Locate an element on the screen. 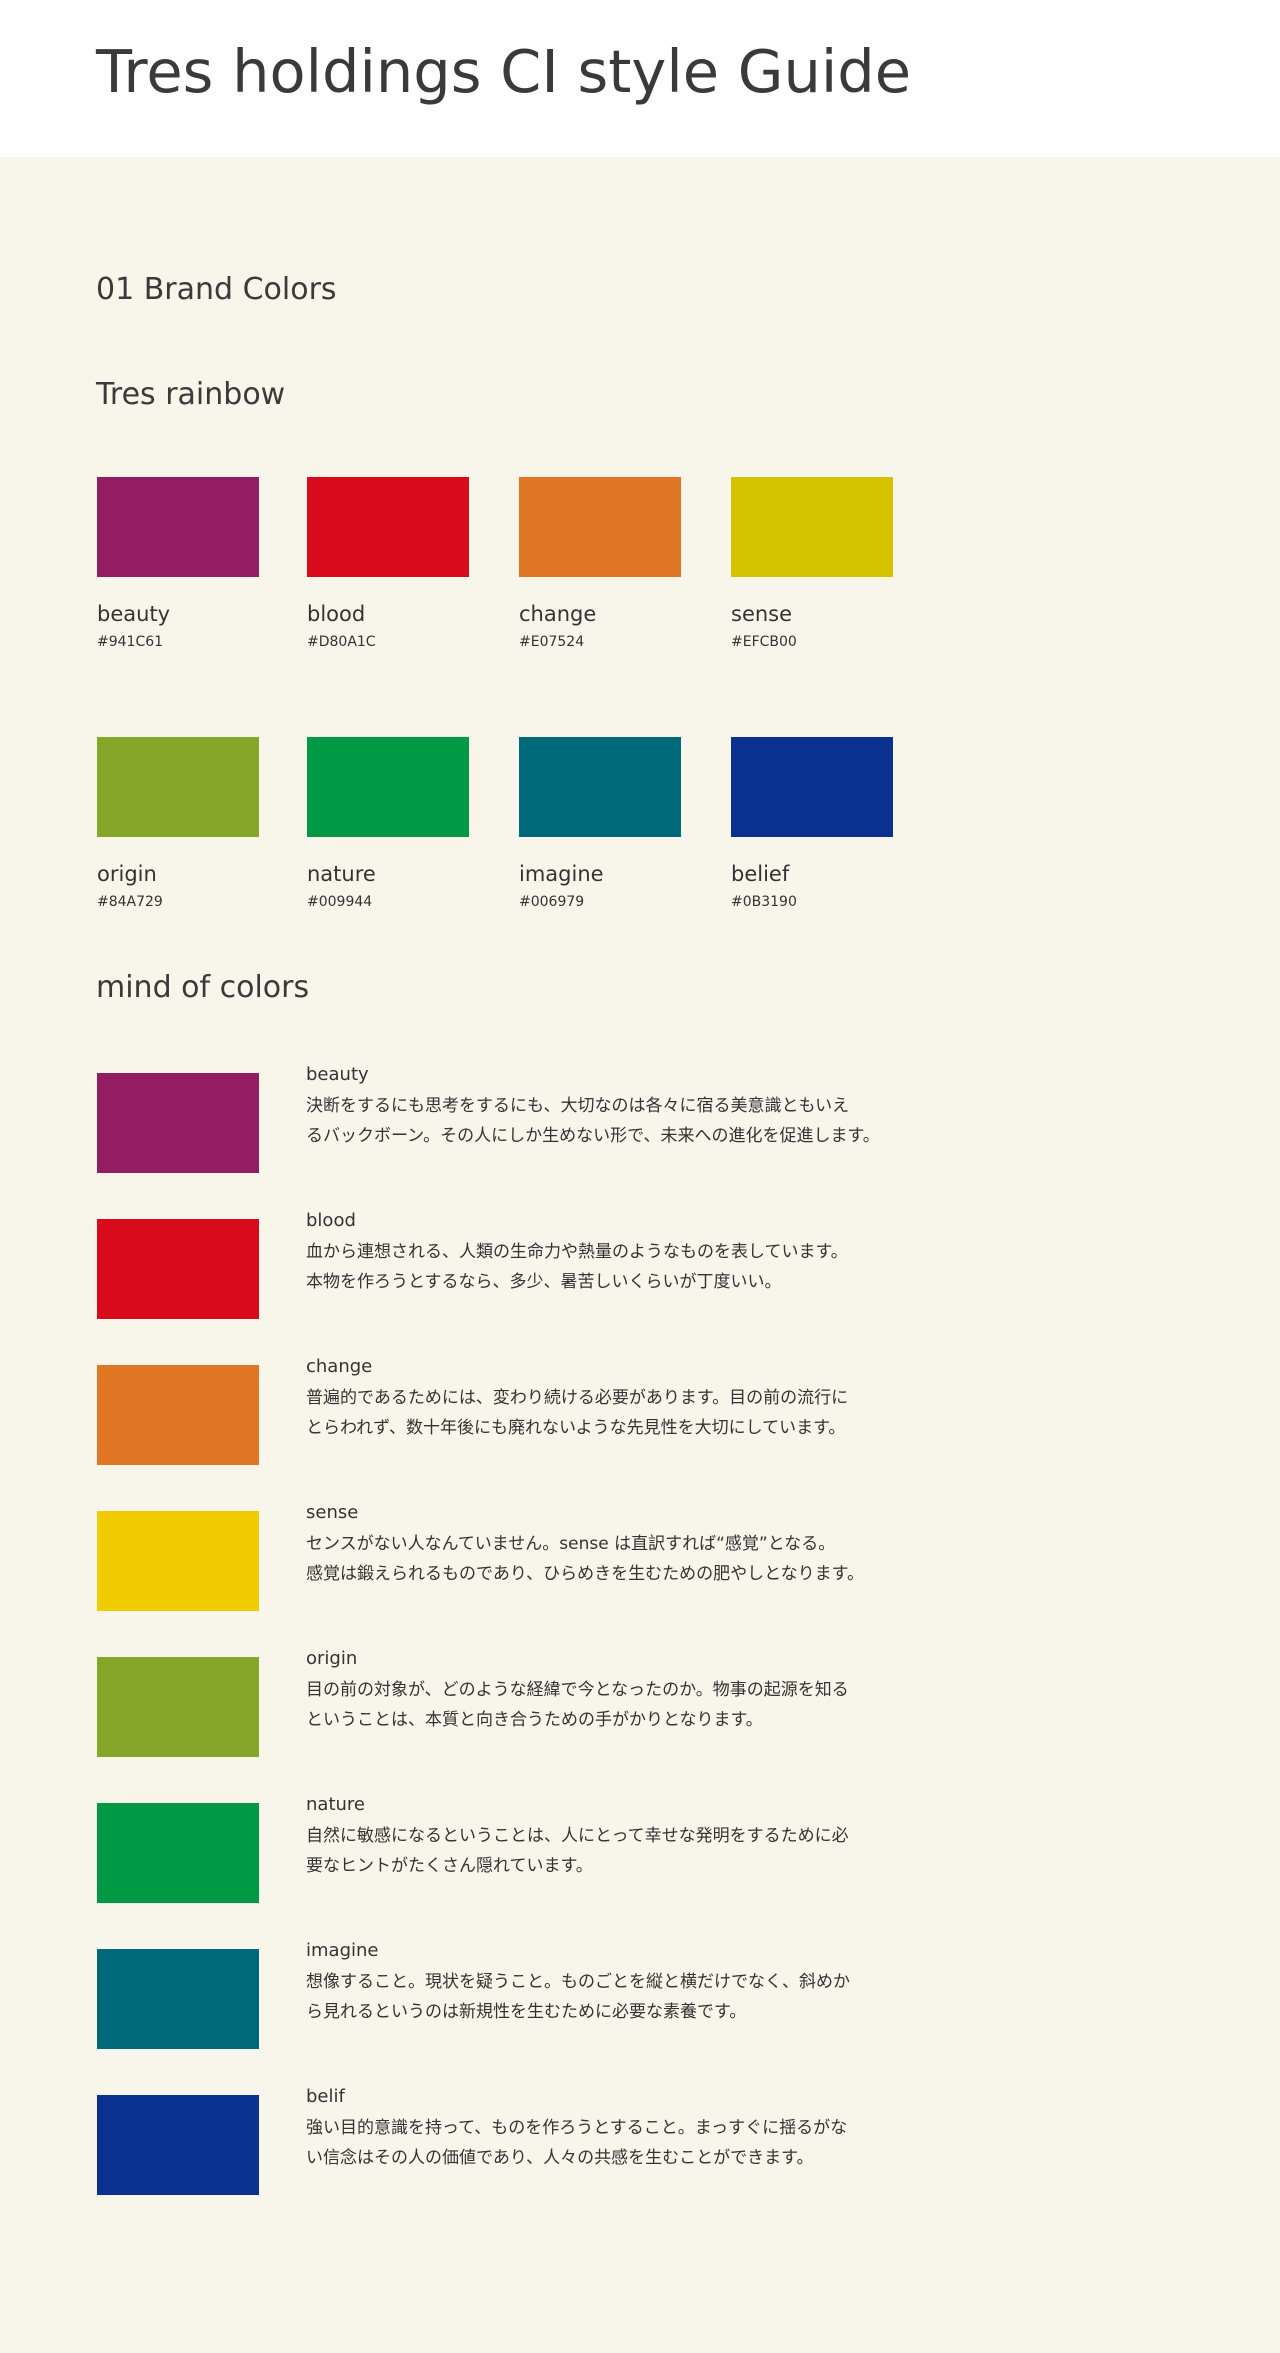 This screenshot has height=2353, width=1280. mind-desc-line: 血から連想される、人類の生命力や熱量のようなものを表しています。 is located at coordinates (577, 1252).